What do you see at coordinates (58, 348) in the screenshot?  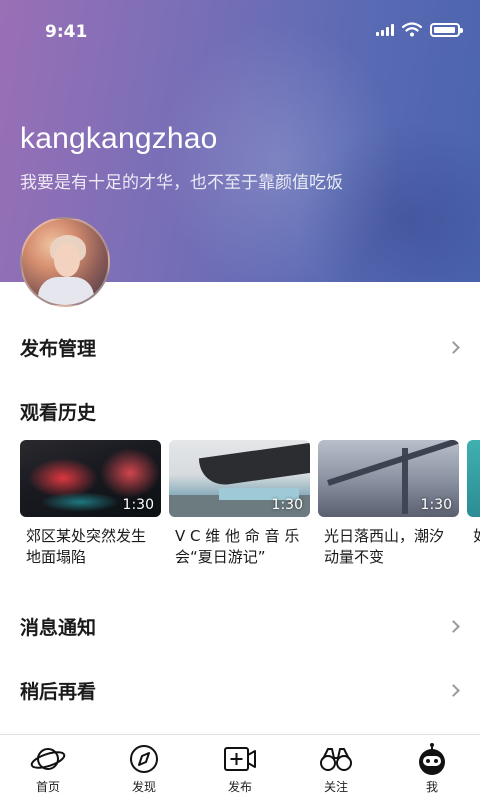 I see `publish-manage-label: 发布管理` at bounding box center [58, 348].